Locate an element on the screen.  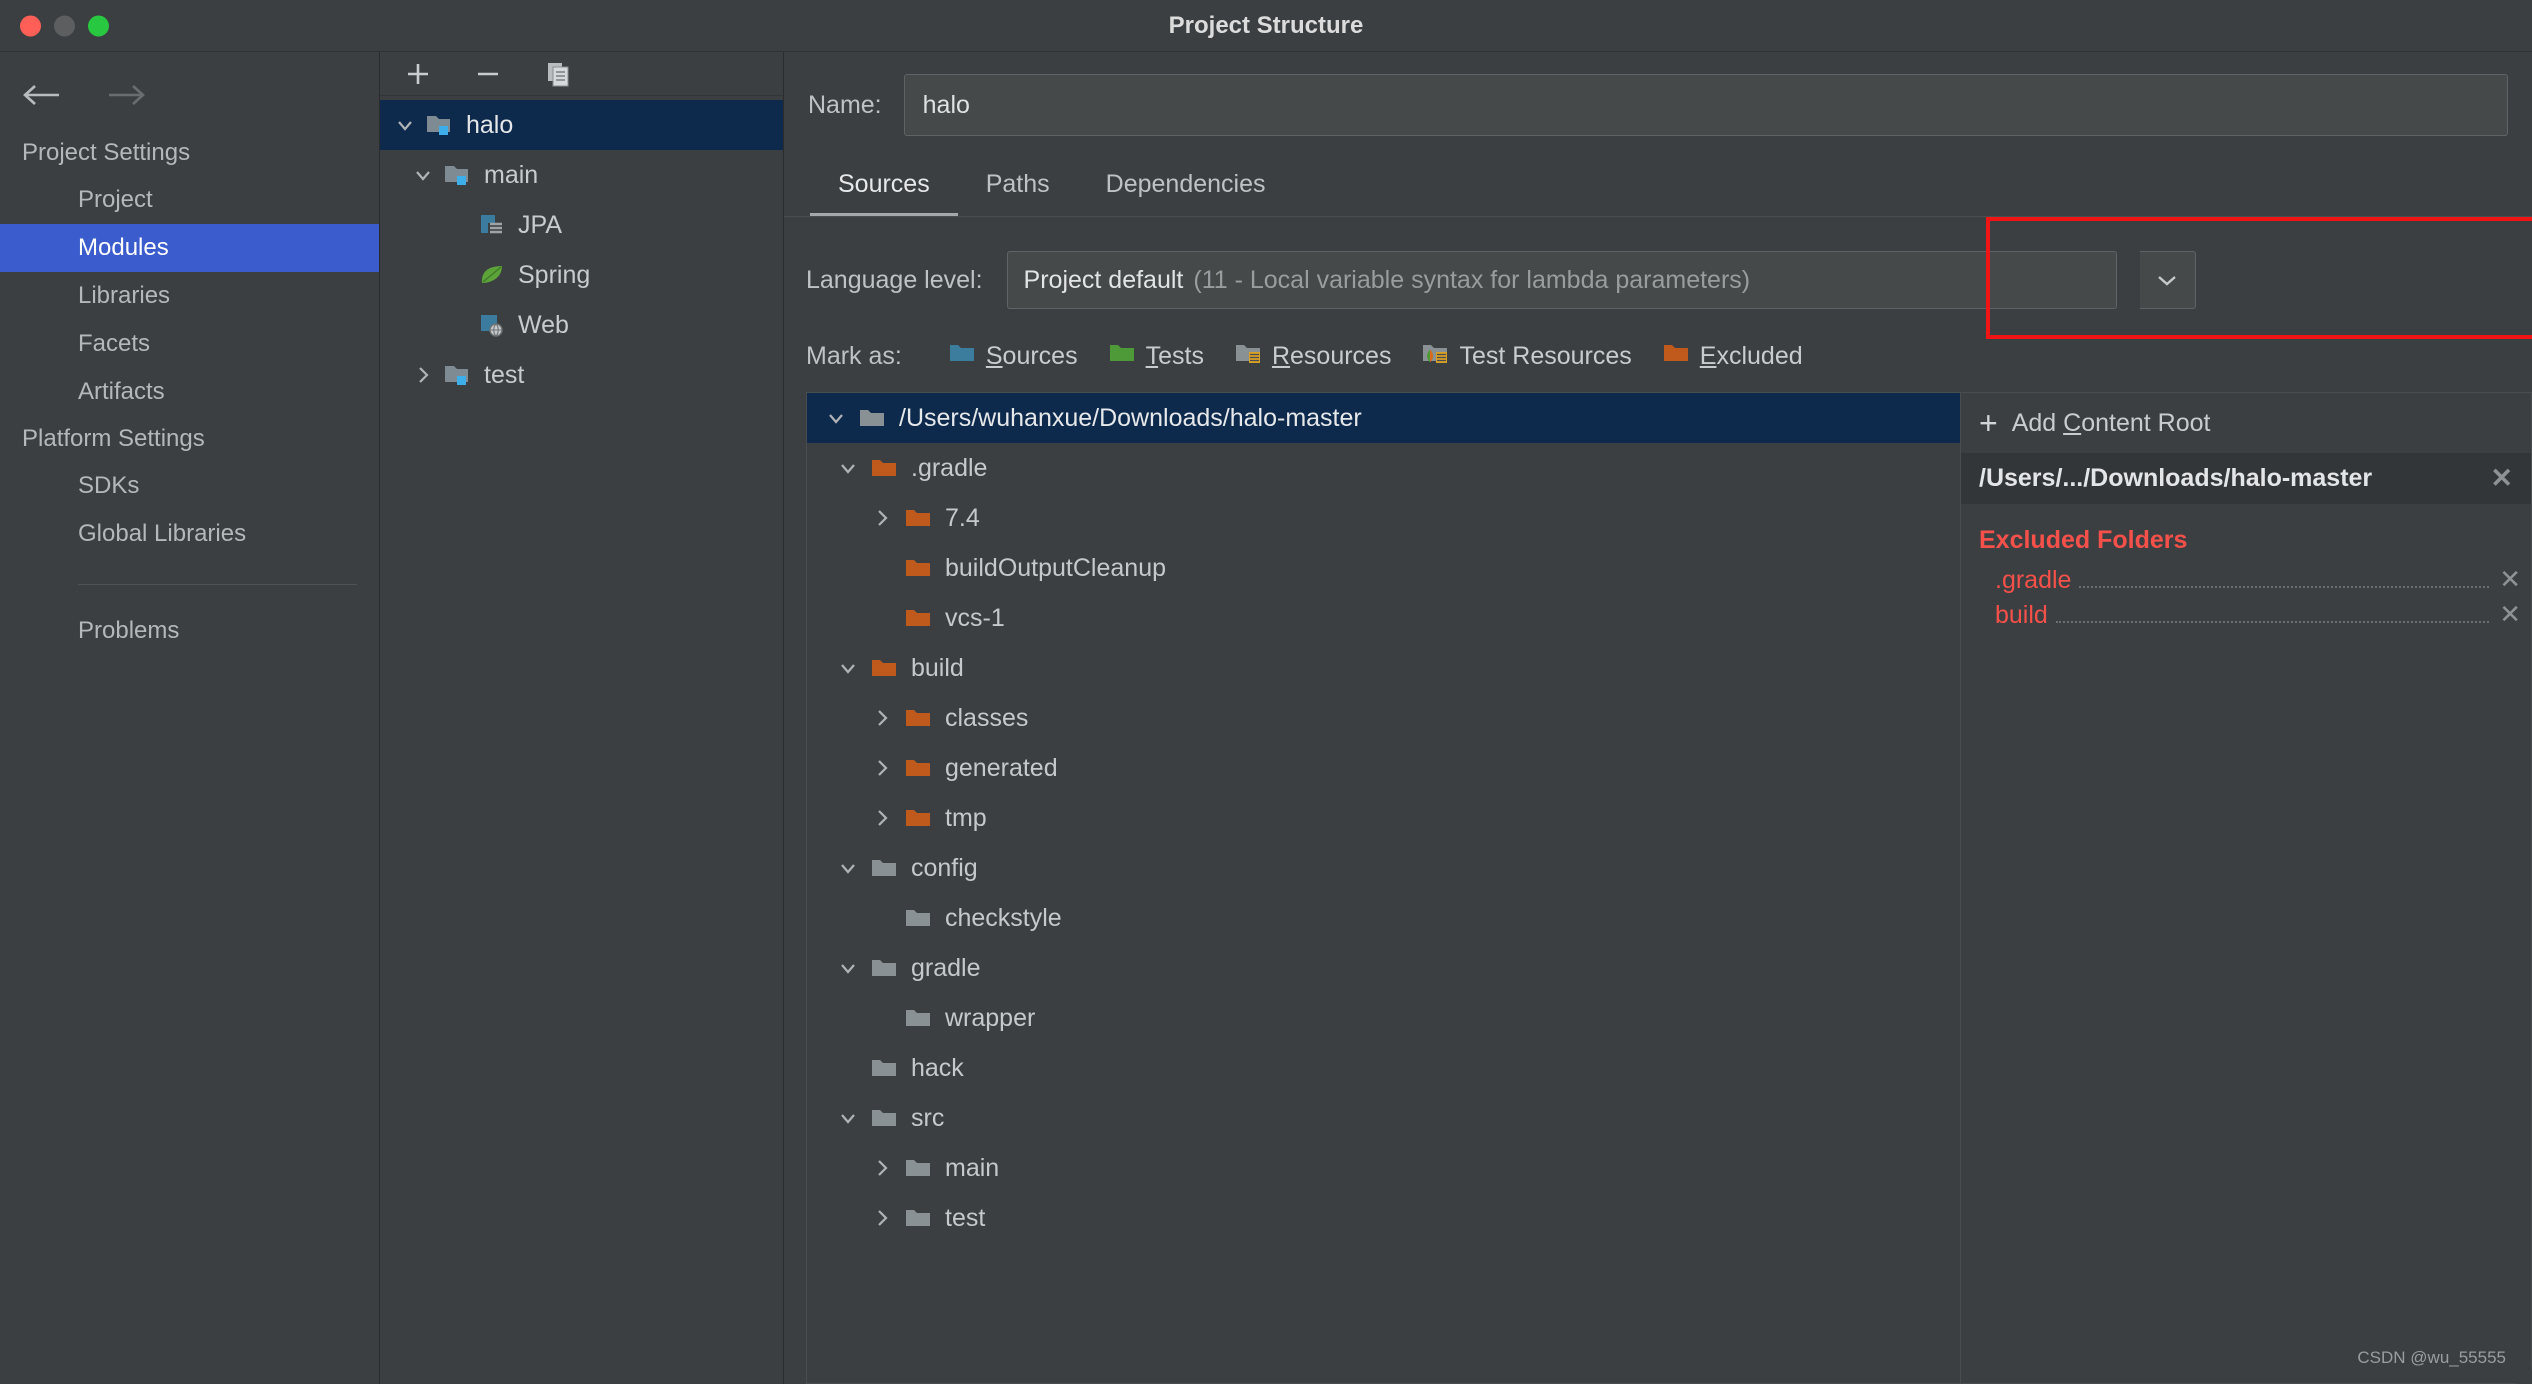
mark-as-excluded-button: Excluded is located at coordinates (1732, 356).